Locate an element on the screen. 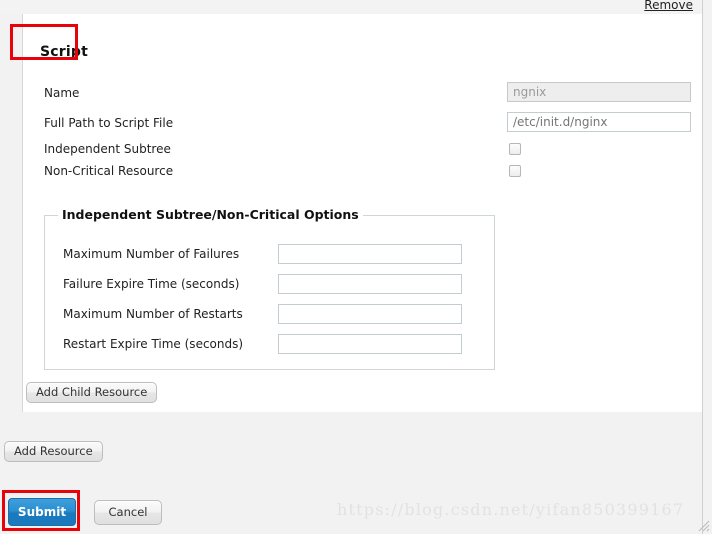 This screenshot has height=534, width=712. remove-link: Remove is located at coordinates (668, 6).